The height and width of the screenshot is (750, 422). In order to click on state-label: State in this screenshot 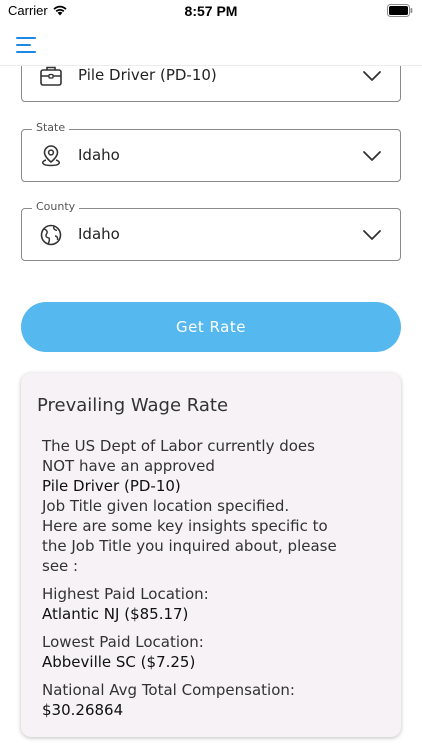, I will do `click(51, 127)`.